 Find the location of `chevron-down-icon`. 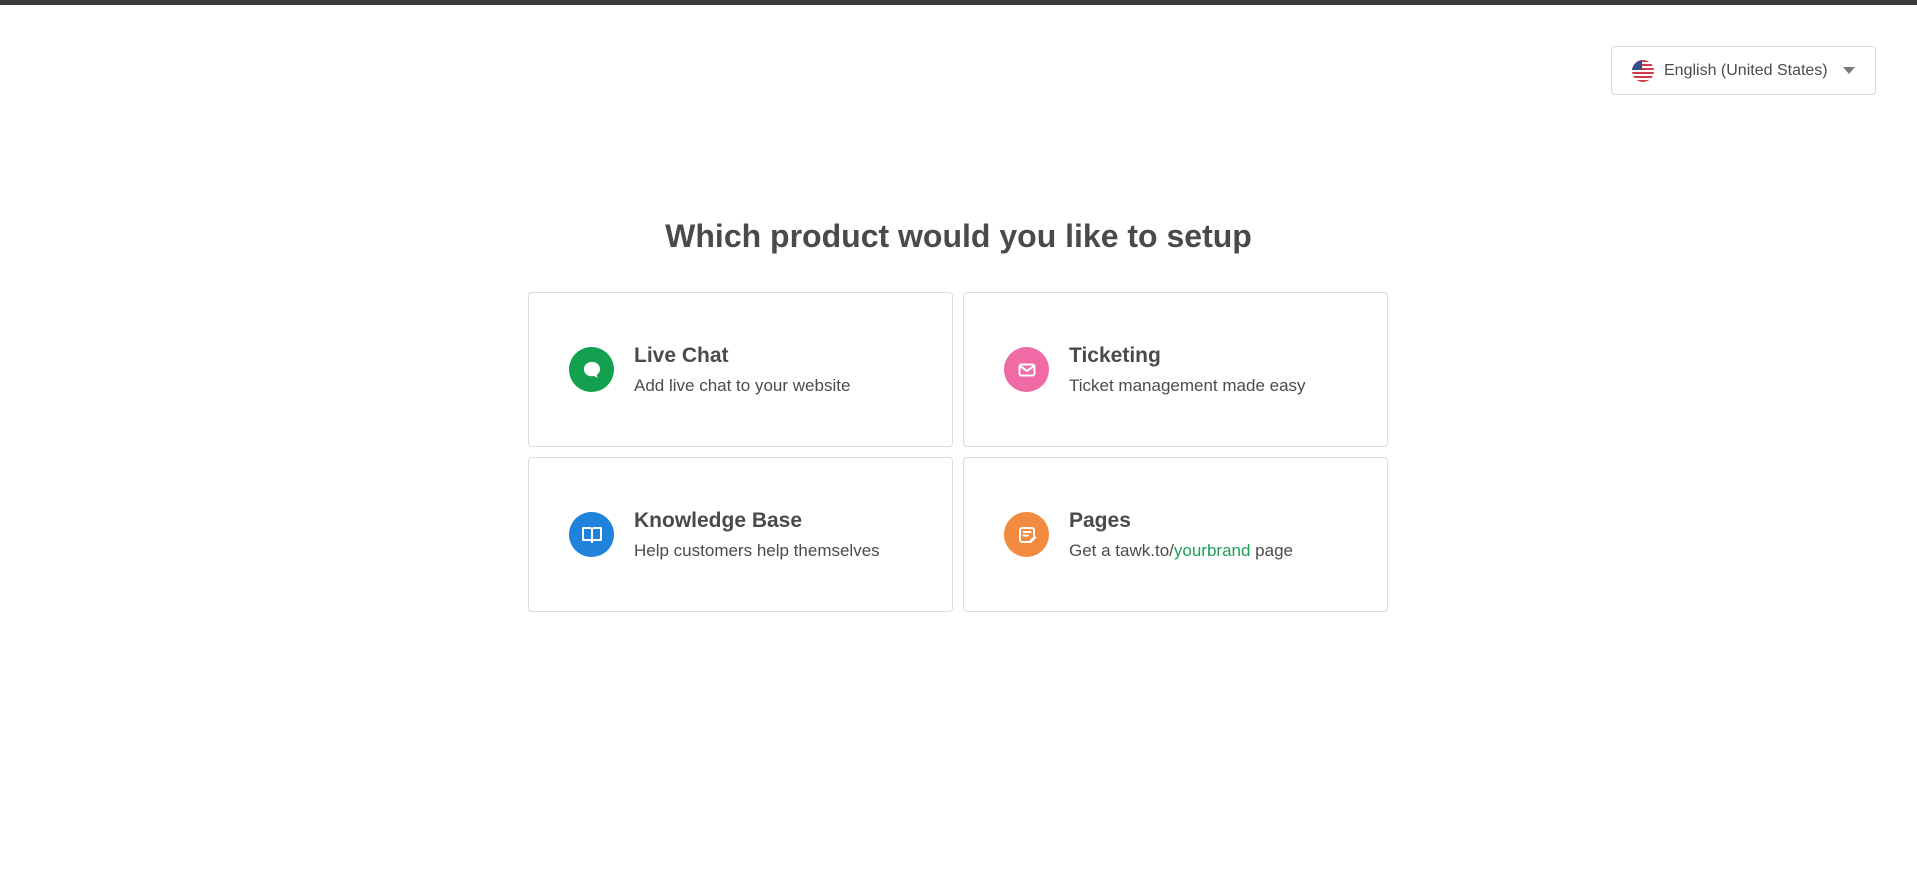

chevron-down-icon is located at coordinates (1849, 70).